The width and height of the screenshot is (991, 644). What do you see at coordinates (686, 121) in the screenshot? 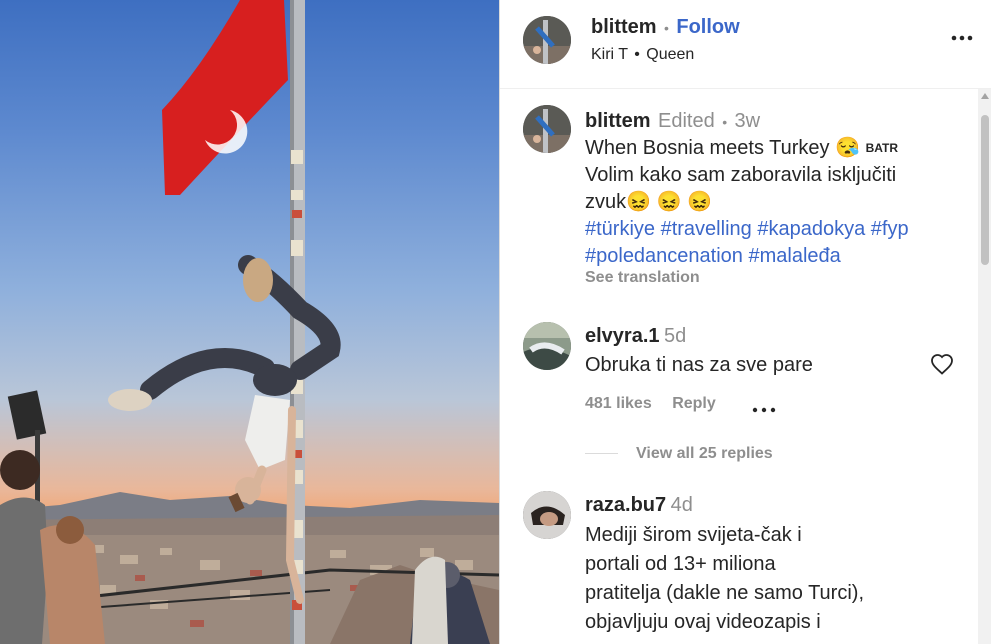
I see `caption-edited: Edited` at bounding box center [686, 121].